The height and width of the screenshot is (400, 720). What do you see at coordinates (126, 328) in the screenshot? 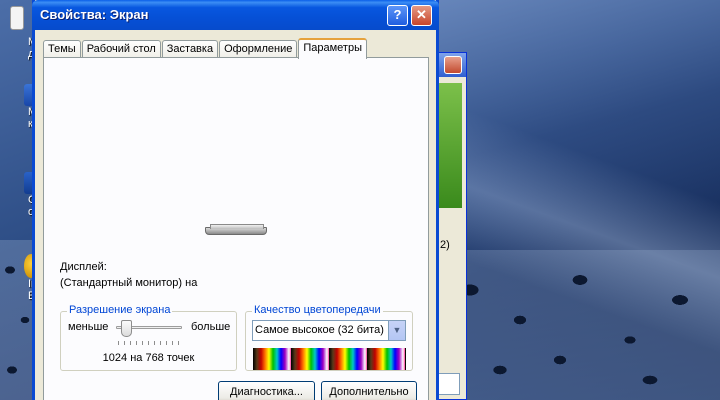
I see `resolution-slider-thumb` at bounding box center [126, 328].